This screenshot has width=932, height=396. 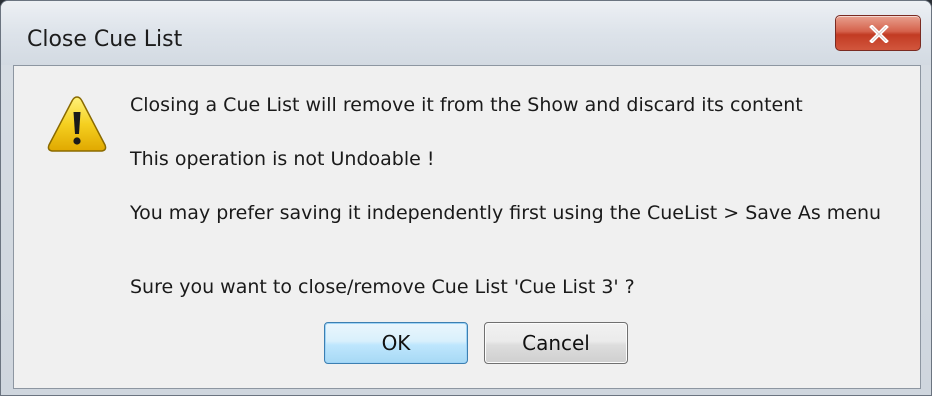 What do you see at coordinates (556, 343) in the screenshot?
I see `cancel-button: Cancel` at bounding box center [556, 343].